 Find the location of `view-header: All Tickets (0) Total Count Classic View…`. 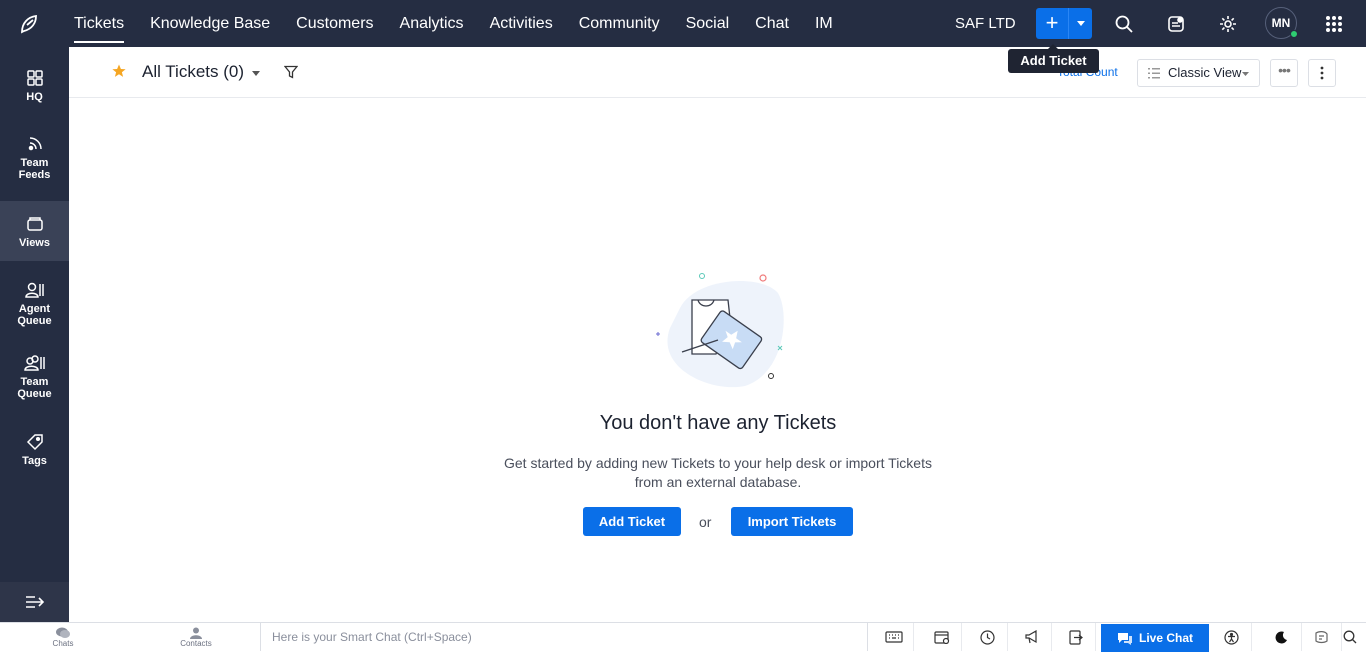

view-header: All Tickets (0) Total Count Classic View… is located at coordinates (717, 72).